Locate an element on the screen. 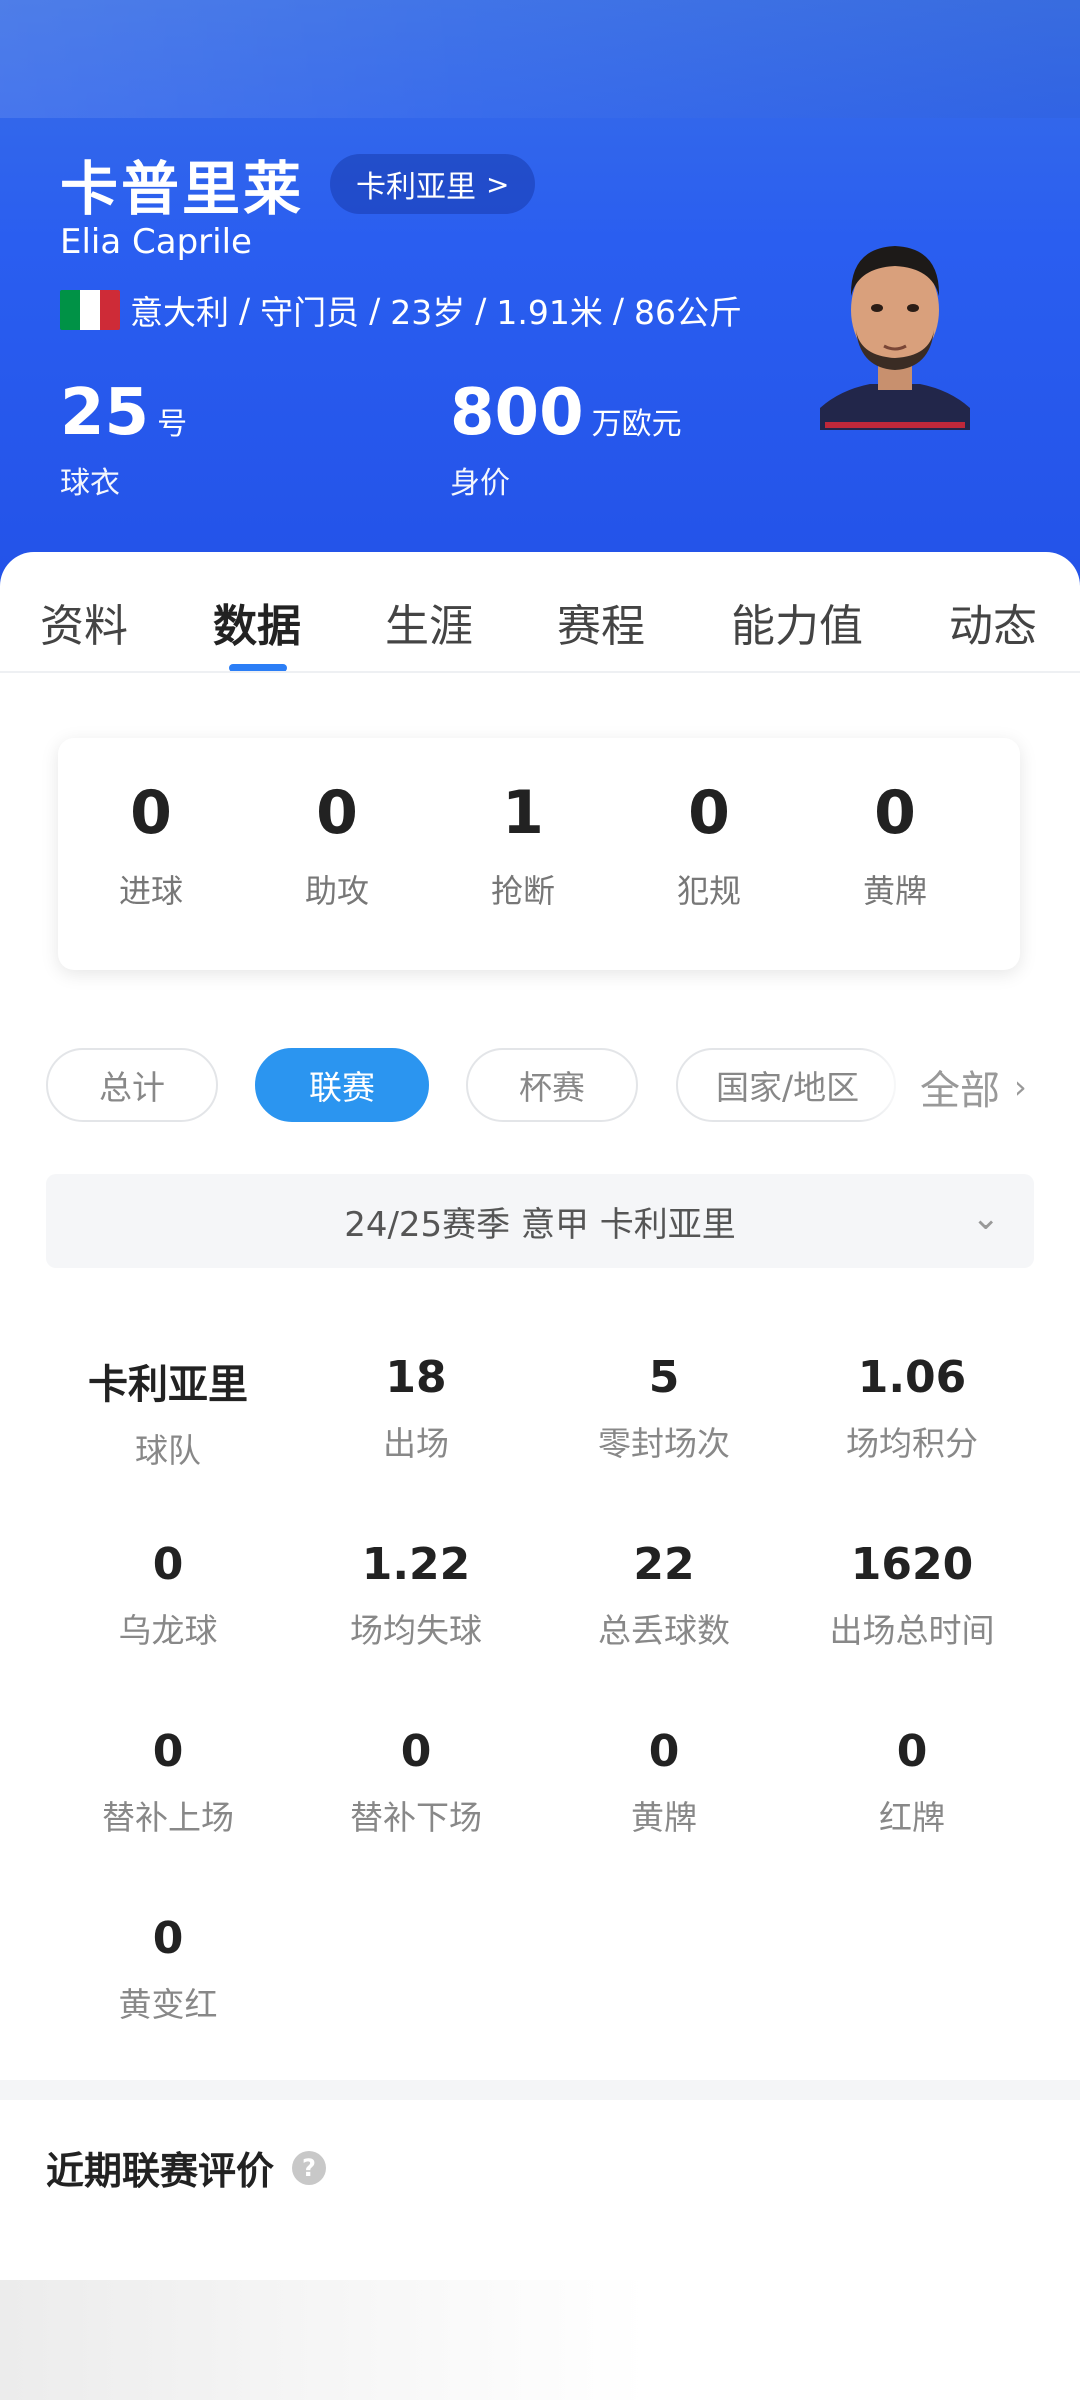 The image size is (1080, 2400). season-select-value: 24/25赛季 意甲 卡利亚里 is located at coordinates (540, 1224).